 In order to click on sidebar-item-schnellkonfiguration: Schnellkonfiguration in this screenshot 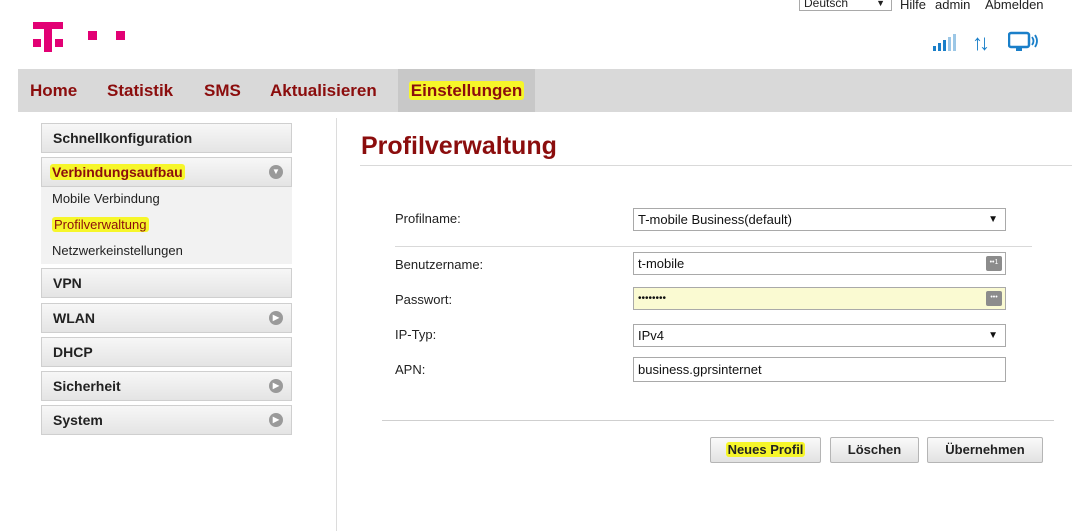, I will do `click(166, 138)`.